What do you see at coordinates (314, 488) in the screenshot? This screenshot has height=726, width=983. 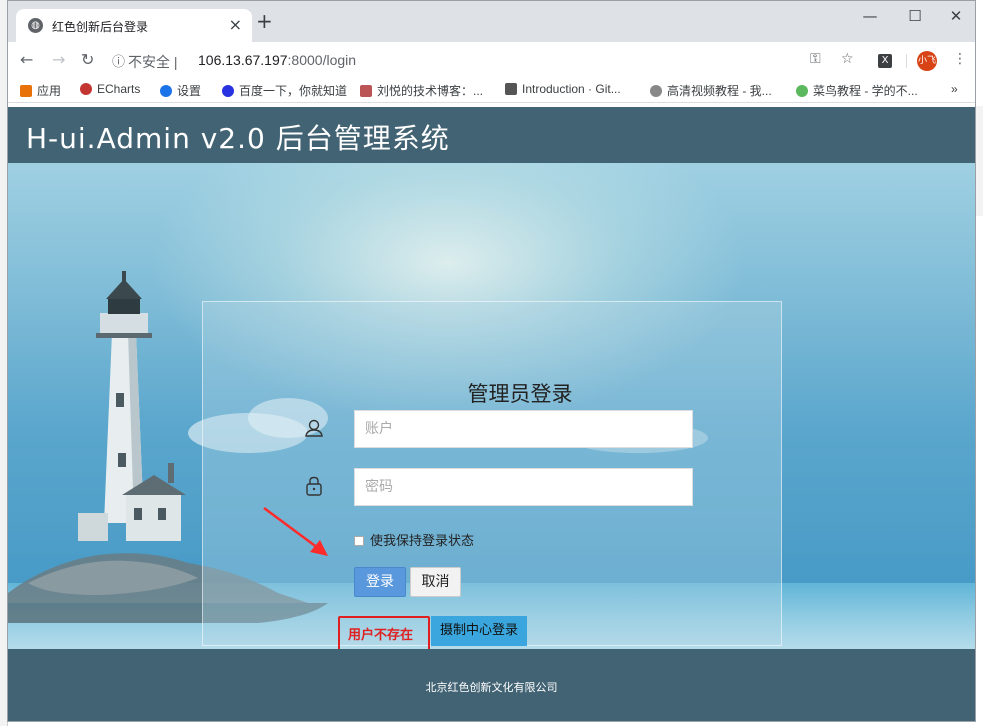 I see `lock-icon` at bounding box center [314, 488].